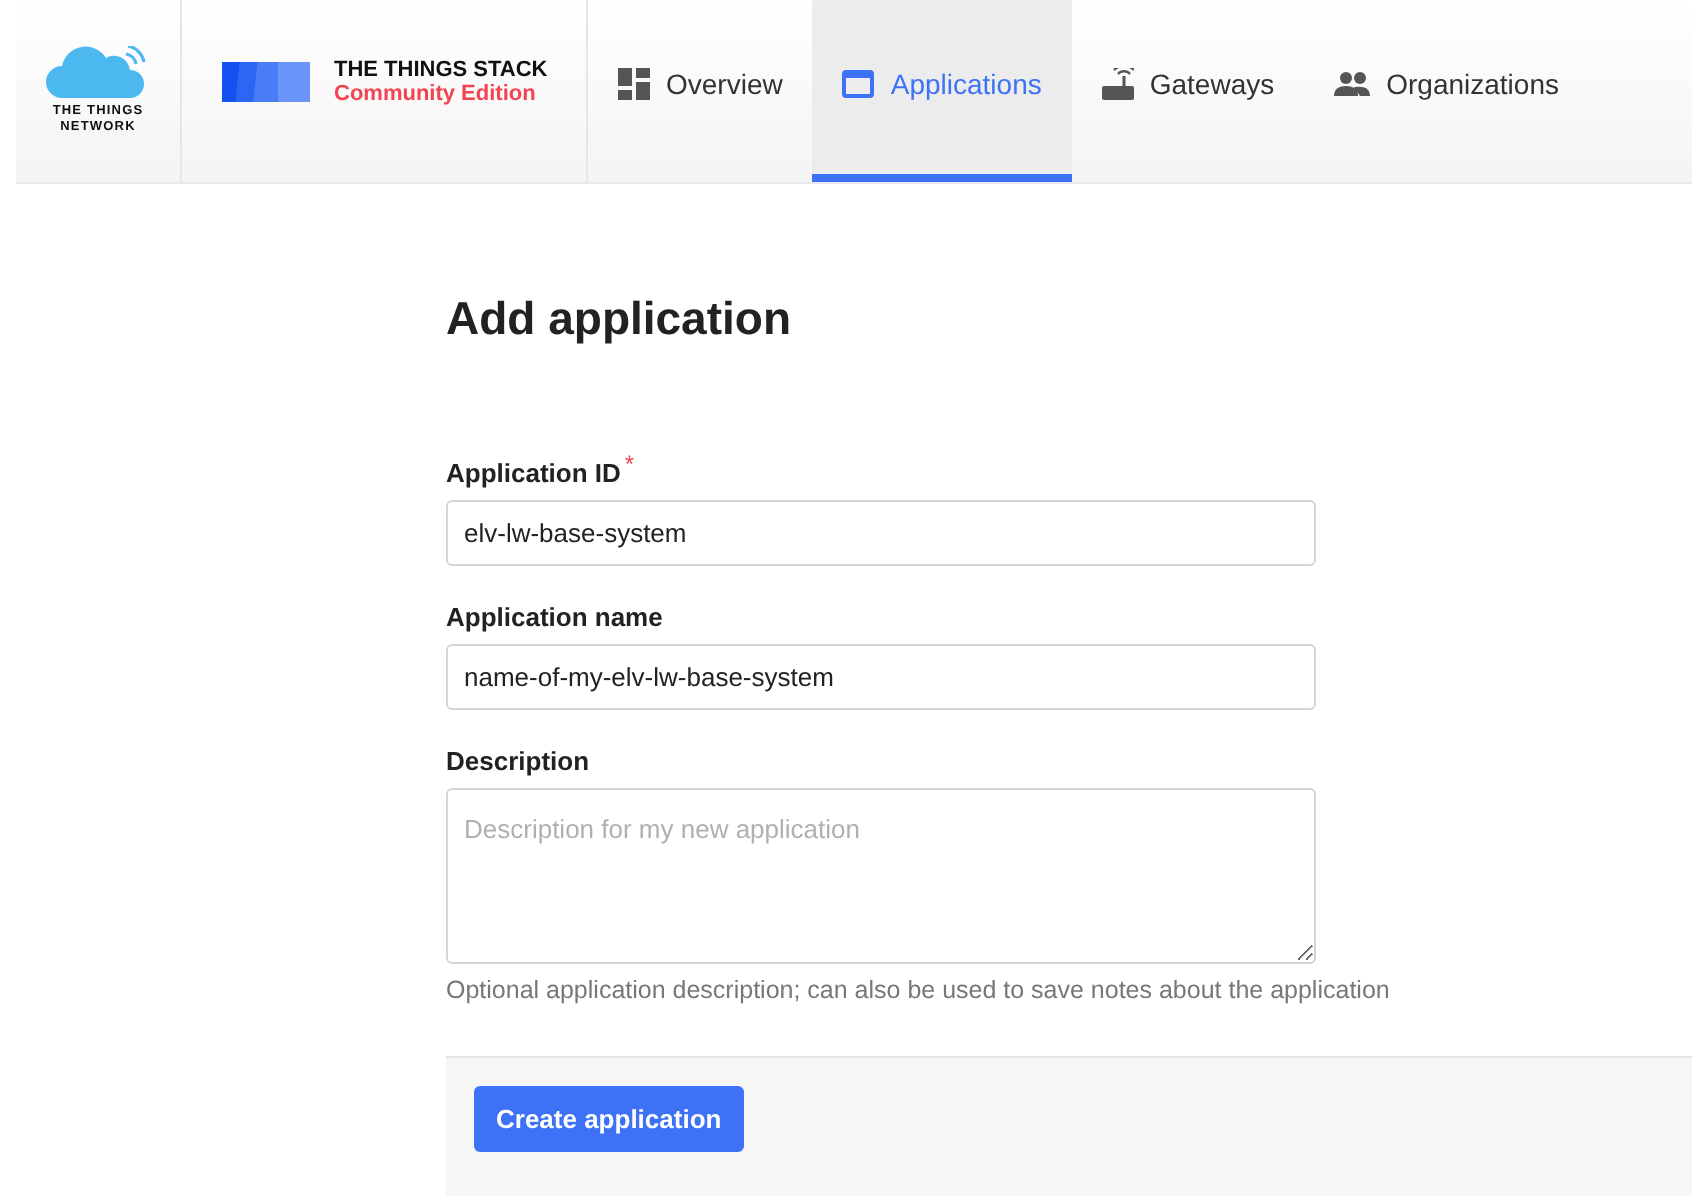 The width and height of the screenshot is (1692, 1196). I want to click on required-mark: *, so click(629, 466).